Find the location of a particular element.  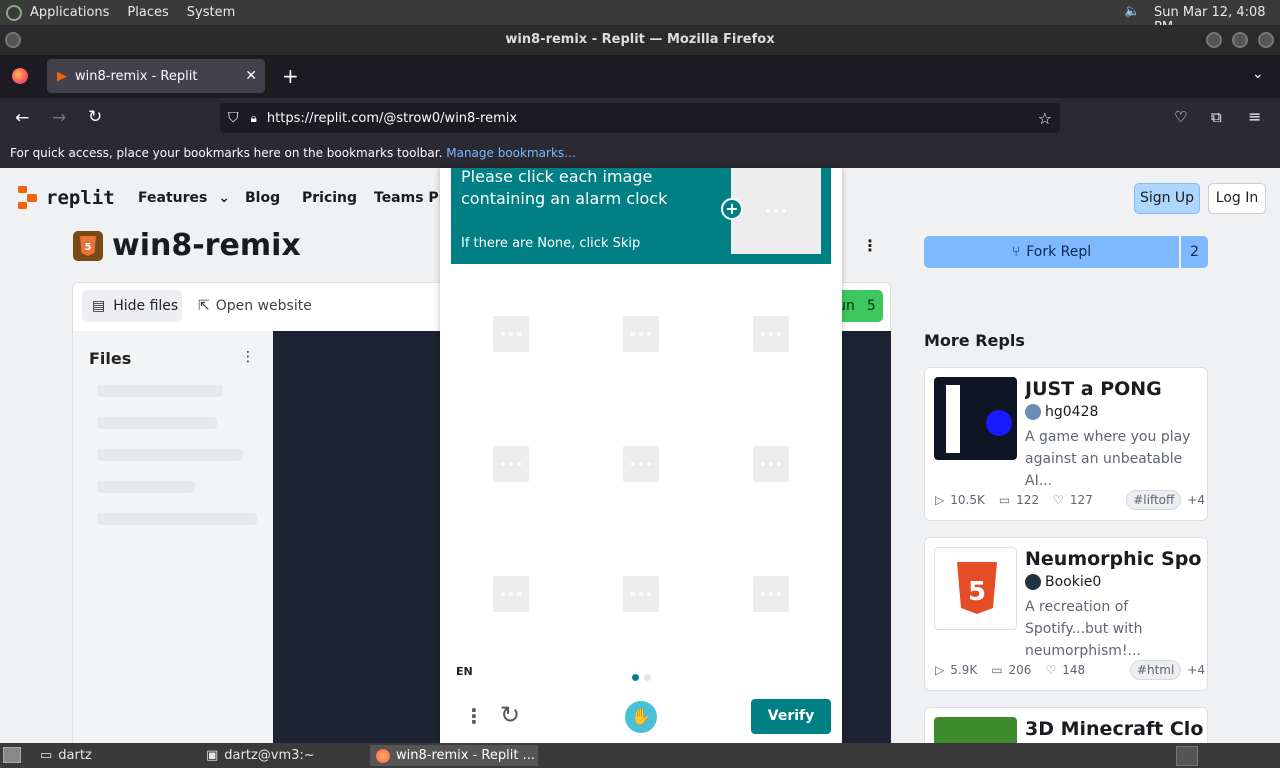

sign-up-button: Sign Up is located at coordinates (1167, 198).